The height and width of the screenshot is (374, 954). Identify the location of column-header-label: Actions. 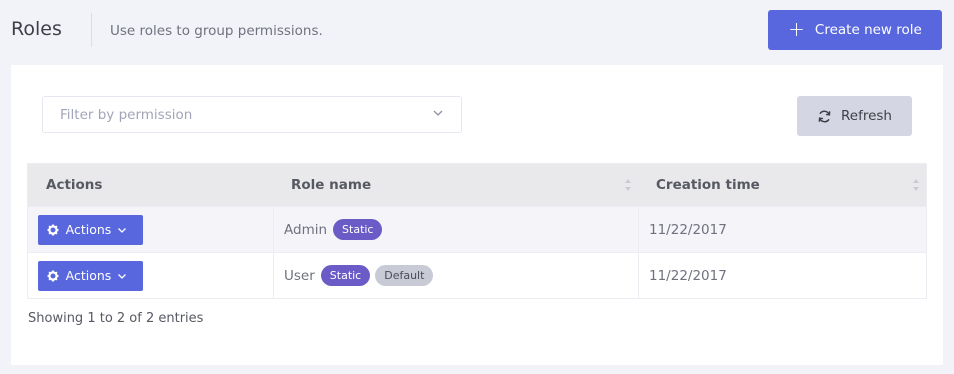
(74, 185).